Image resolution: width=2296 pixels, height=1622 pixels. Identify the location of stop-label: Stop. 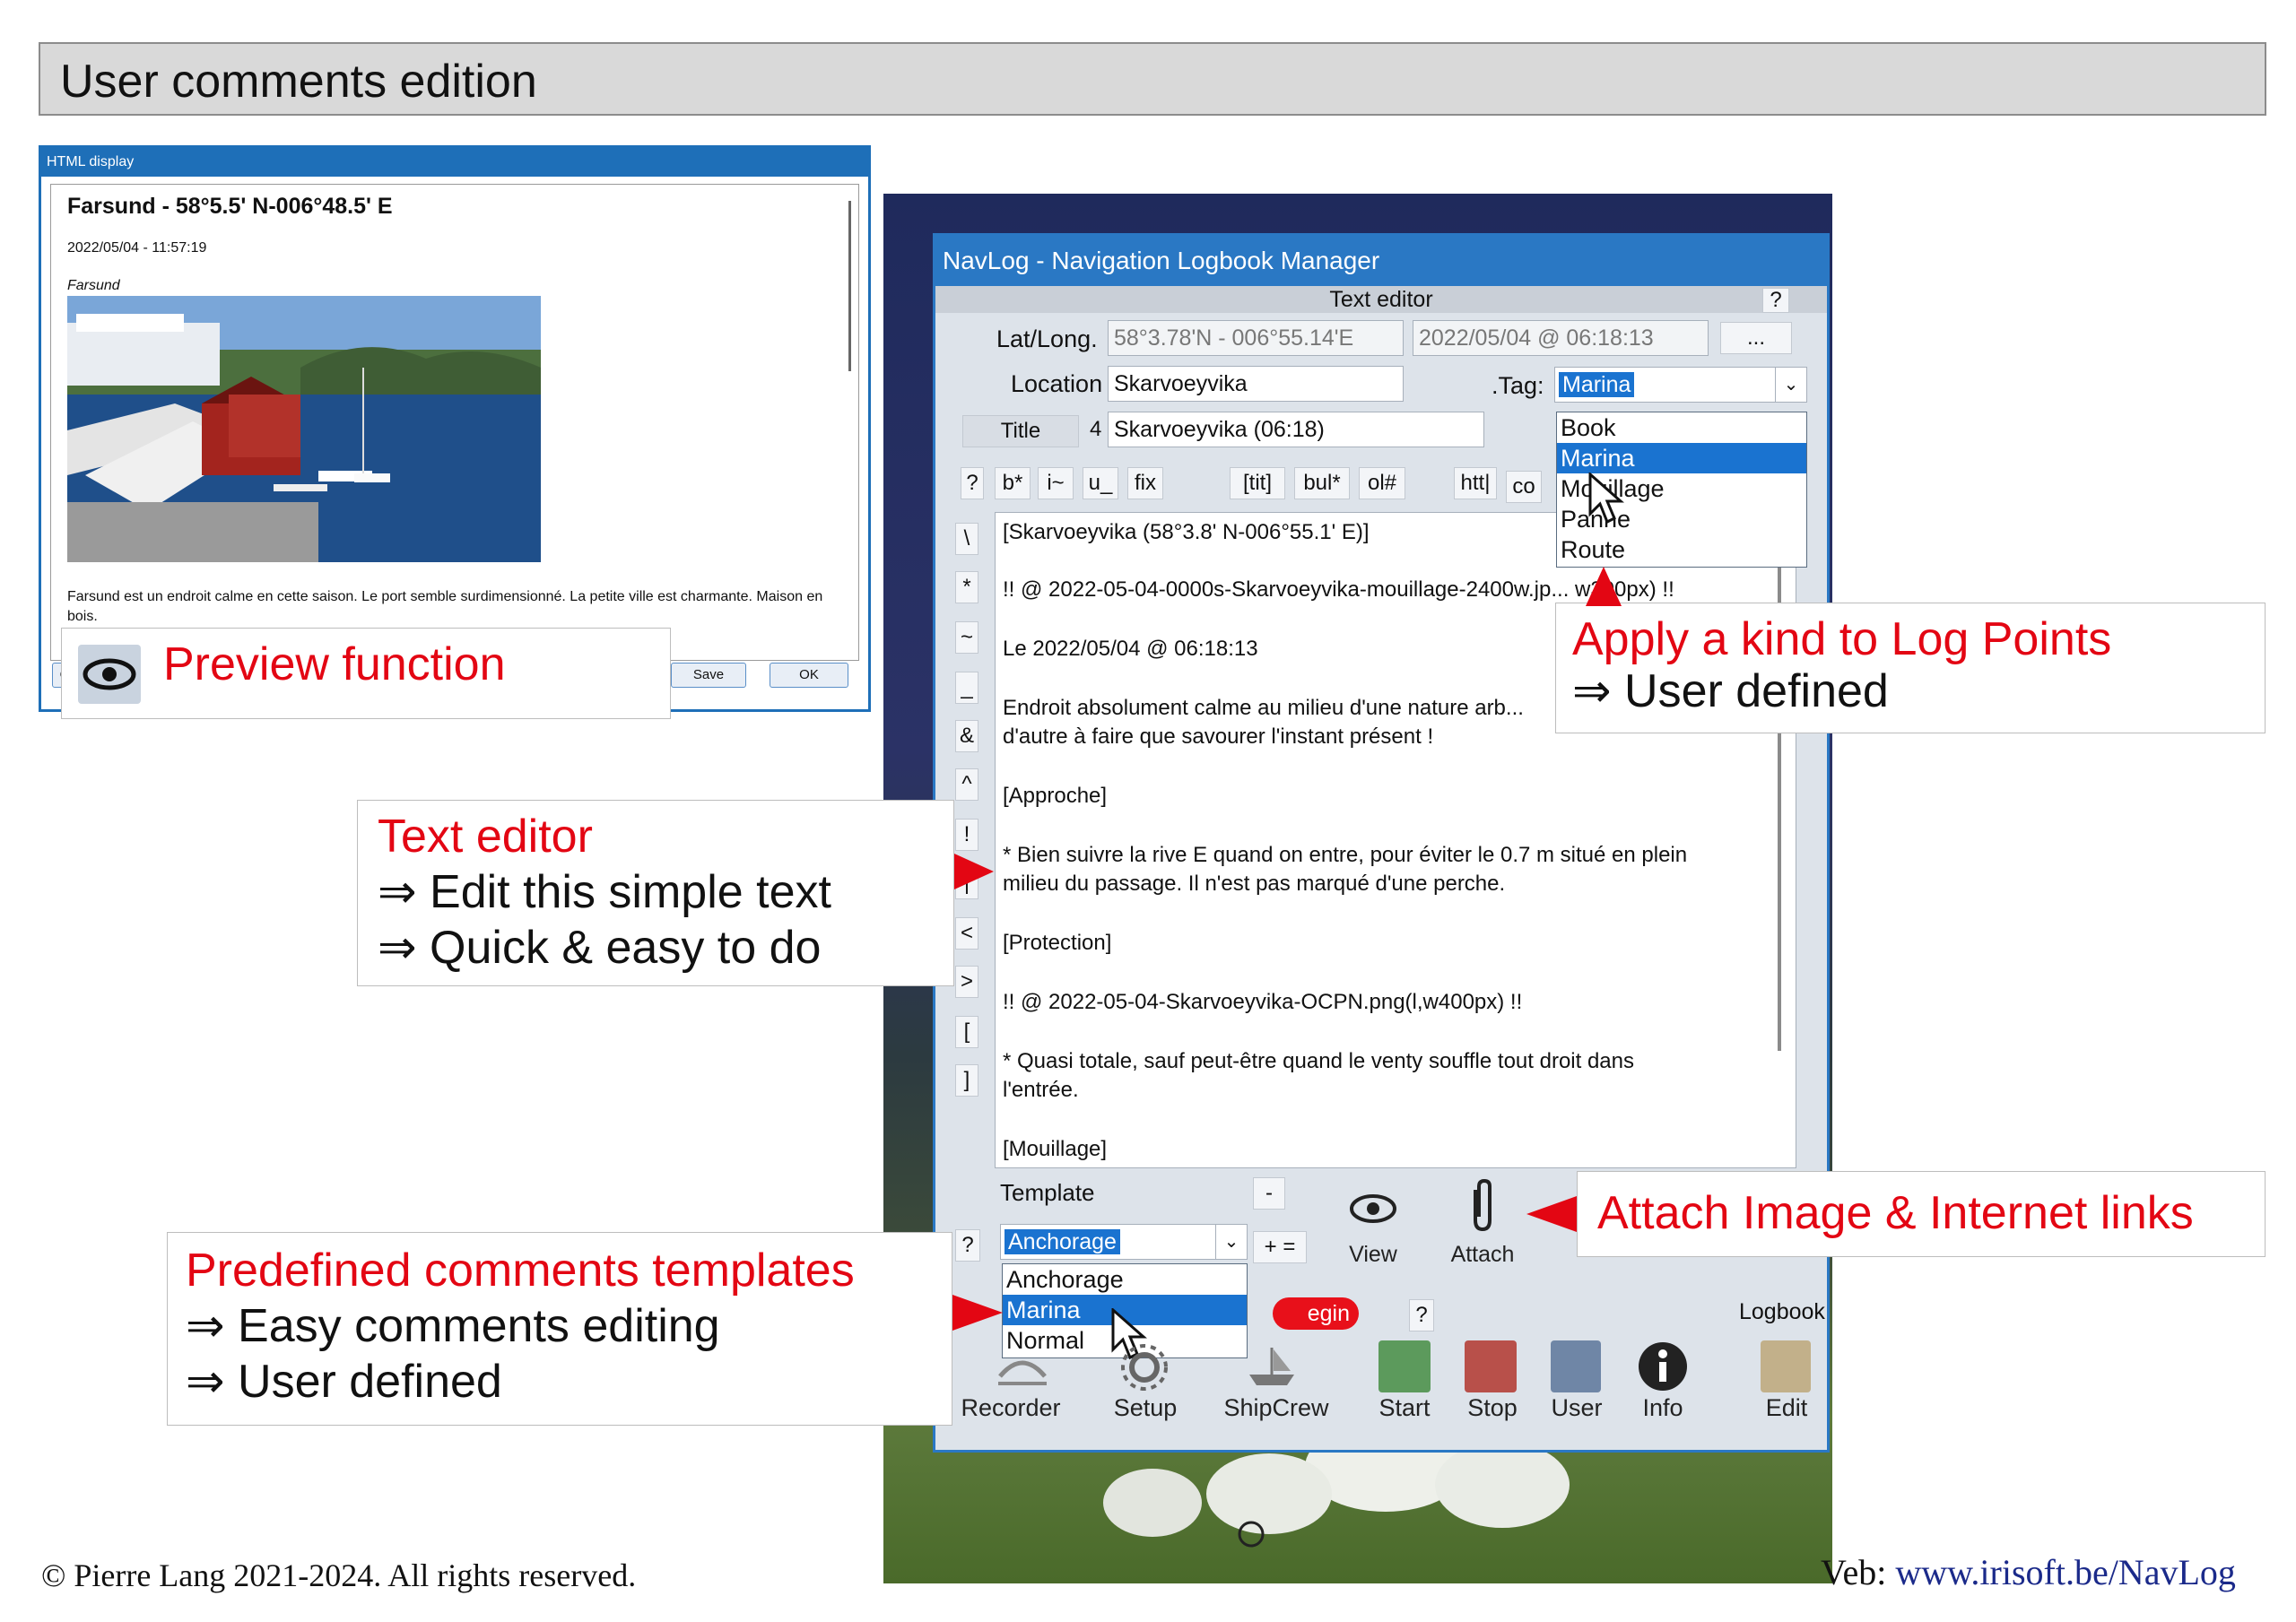
(1492, 1408).